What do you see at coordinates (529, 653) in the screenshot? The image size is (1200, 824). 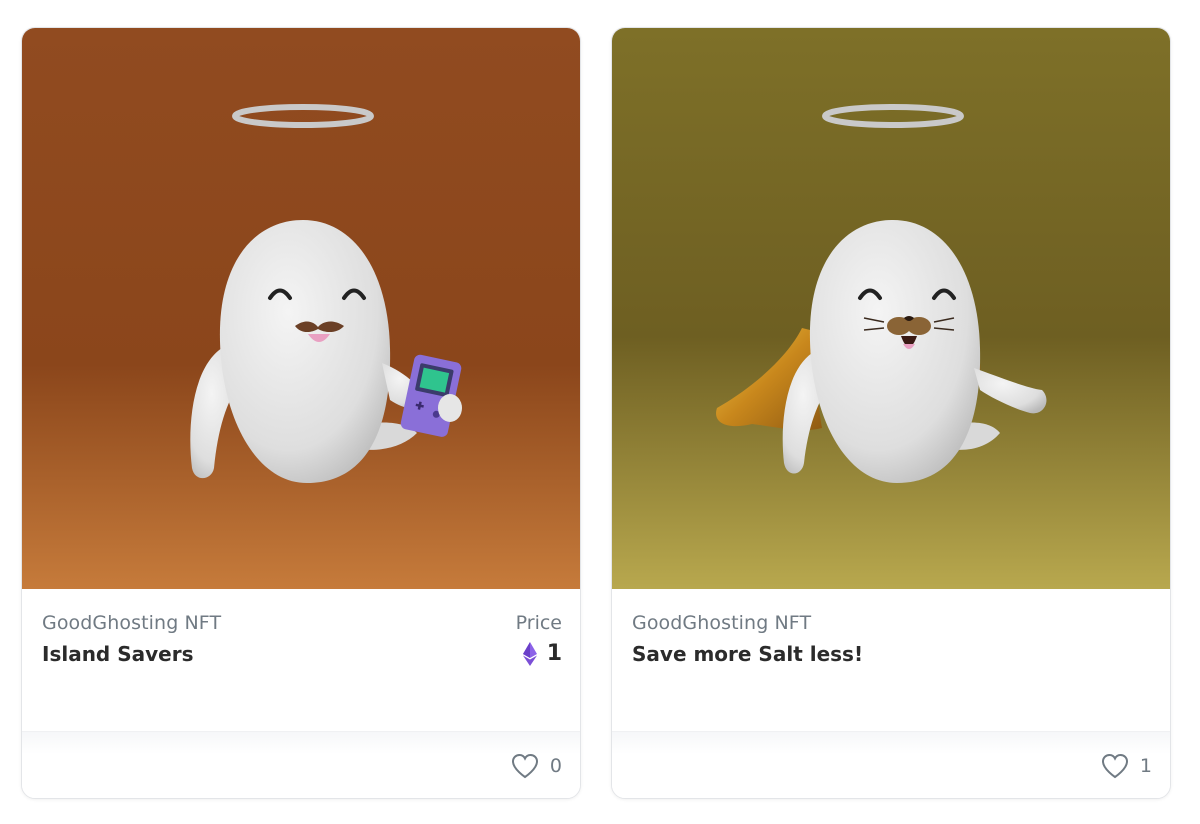 I see `ethereum-icon` at bounding box center [529, 653].